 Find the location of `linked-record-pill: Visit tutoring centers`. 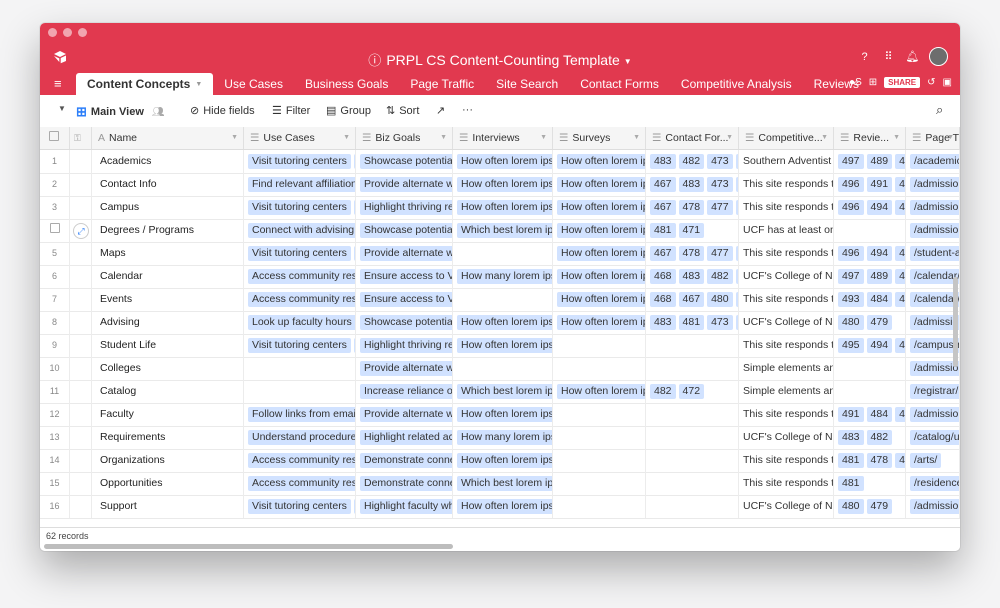

linked-record-pill: Visit tutoring centers is located at coordinates (299, 253).